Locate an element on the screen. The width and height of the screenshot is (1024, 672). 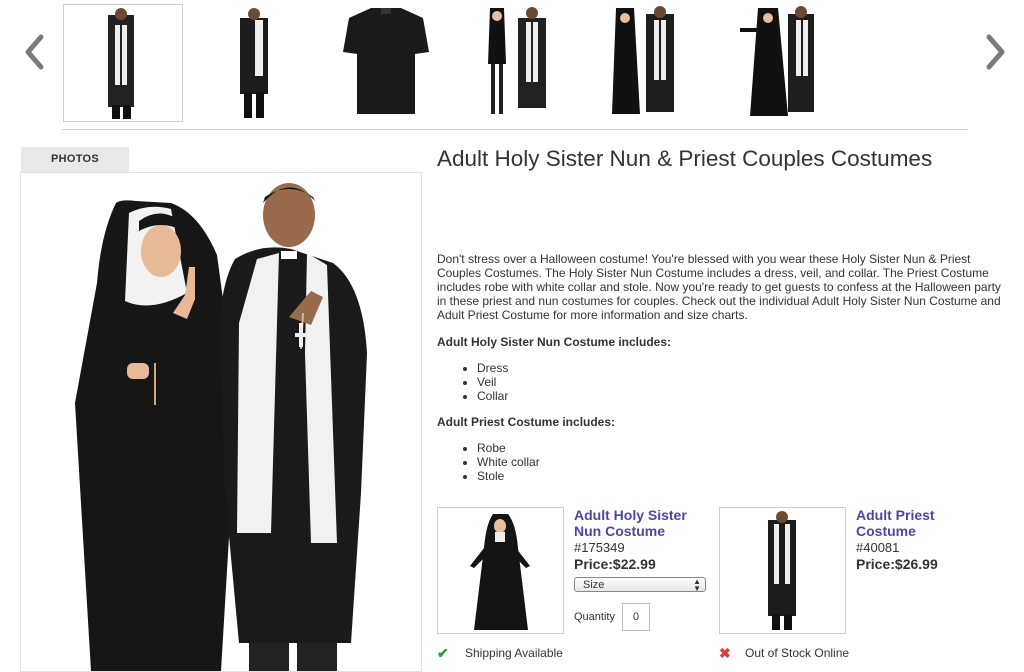
list-item: Veil is located at coordinates (492, 382).